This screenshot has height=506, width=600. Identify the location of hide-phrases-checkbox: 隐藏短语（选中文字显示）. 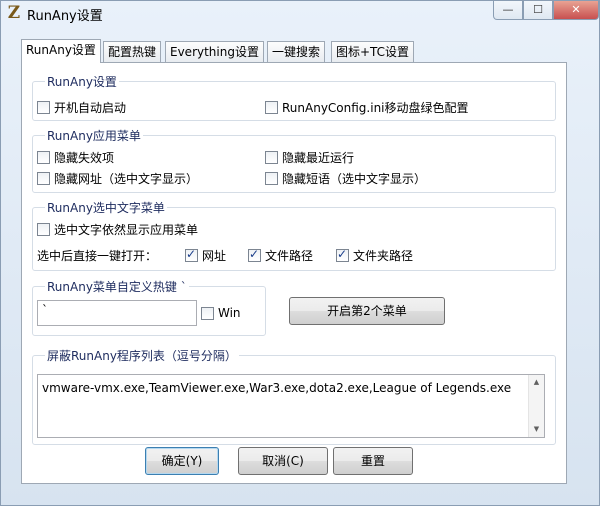
(345, 178).